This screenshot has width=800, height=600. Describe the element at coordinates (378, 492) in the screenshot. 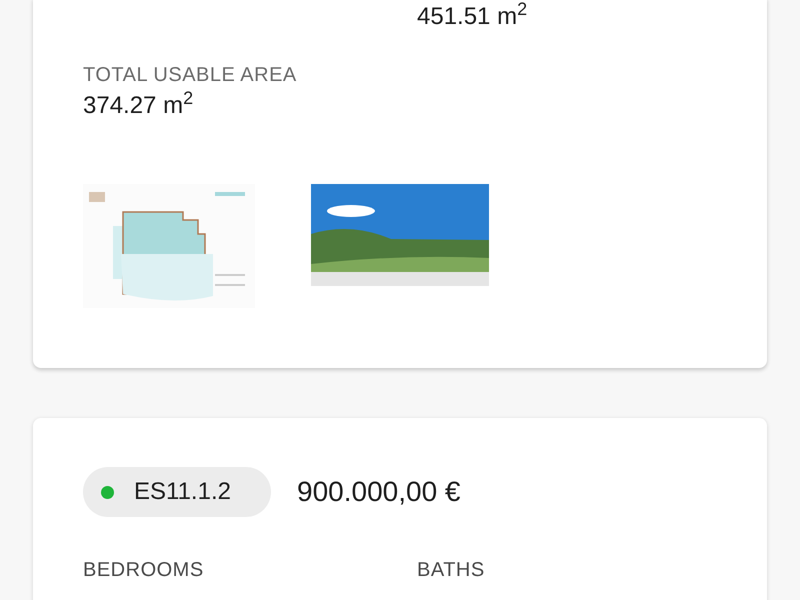

I see `price: 900.000,00 €` at that location.